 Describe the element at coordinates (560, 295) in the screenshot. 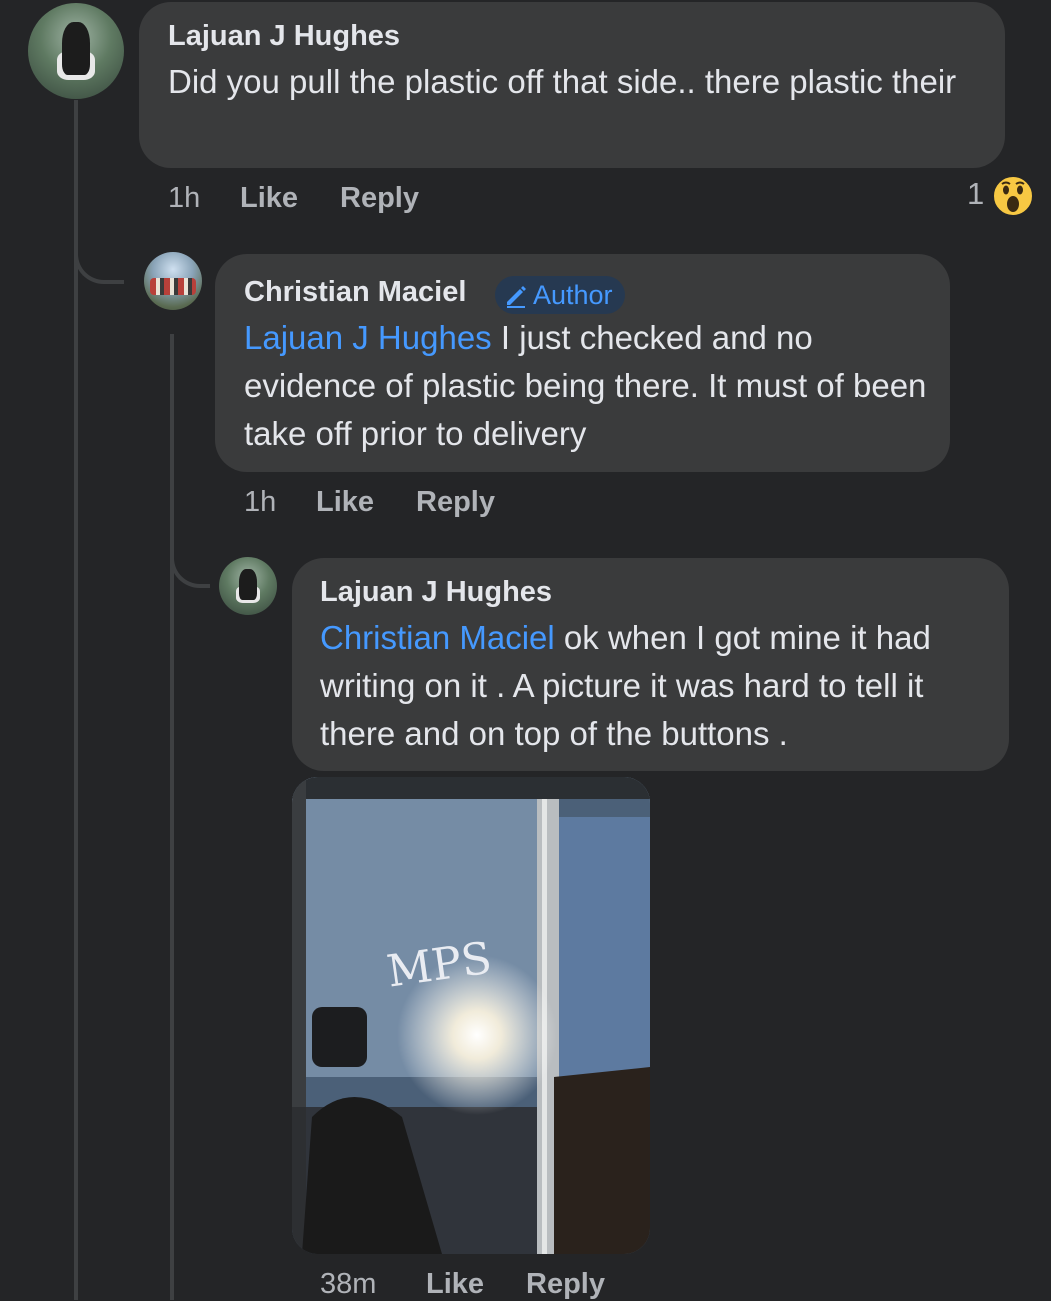

I see `author-badge: Author` at that location.